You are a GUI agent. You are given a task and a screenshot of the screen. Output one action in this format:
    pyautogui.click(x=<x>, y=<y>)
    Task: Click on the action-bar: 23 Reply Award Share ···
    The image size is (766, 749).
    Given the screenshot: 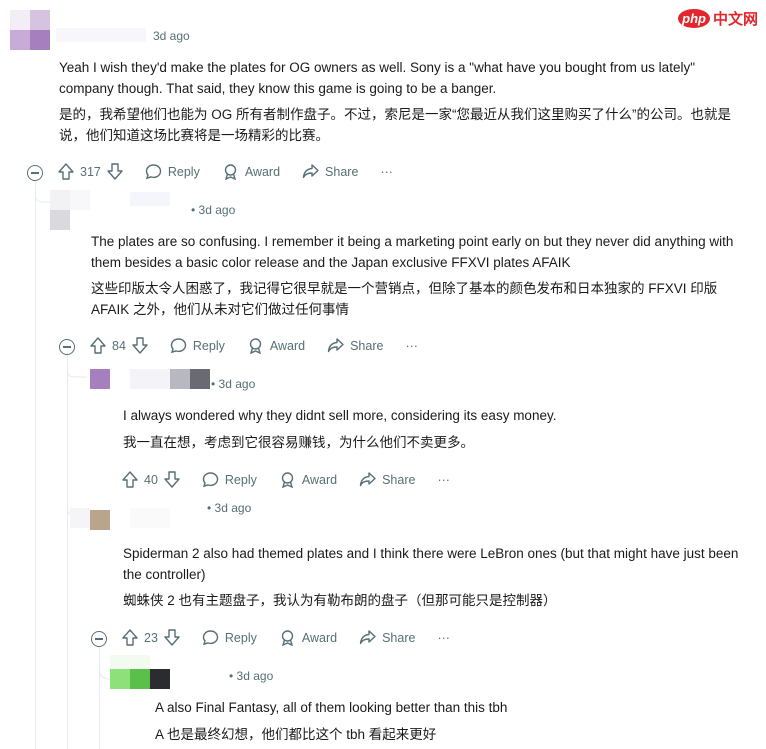 What is the action you would take?
    pyautogui.click(x=297, y=637)
    